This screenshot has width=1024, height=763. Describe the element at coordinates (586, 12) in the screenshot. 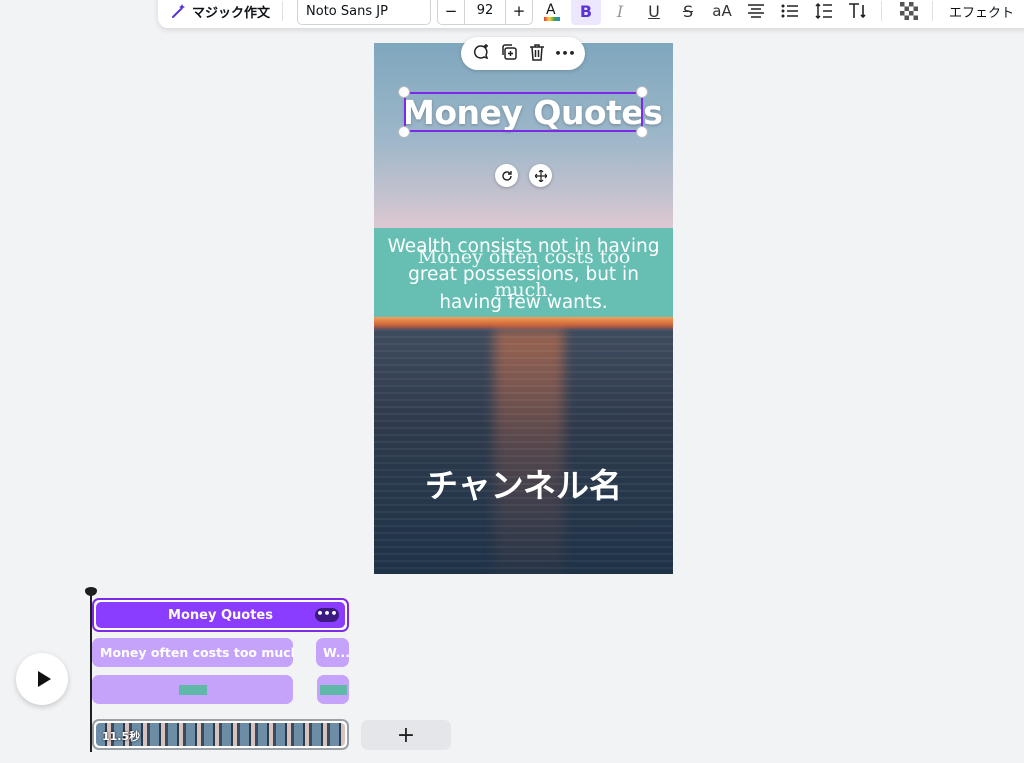

I see `bold-button: B` at that location.